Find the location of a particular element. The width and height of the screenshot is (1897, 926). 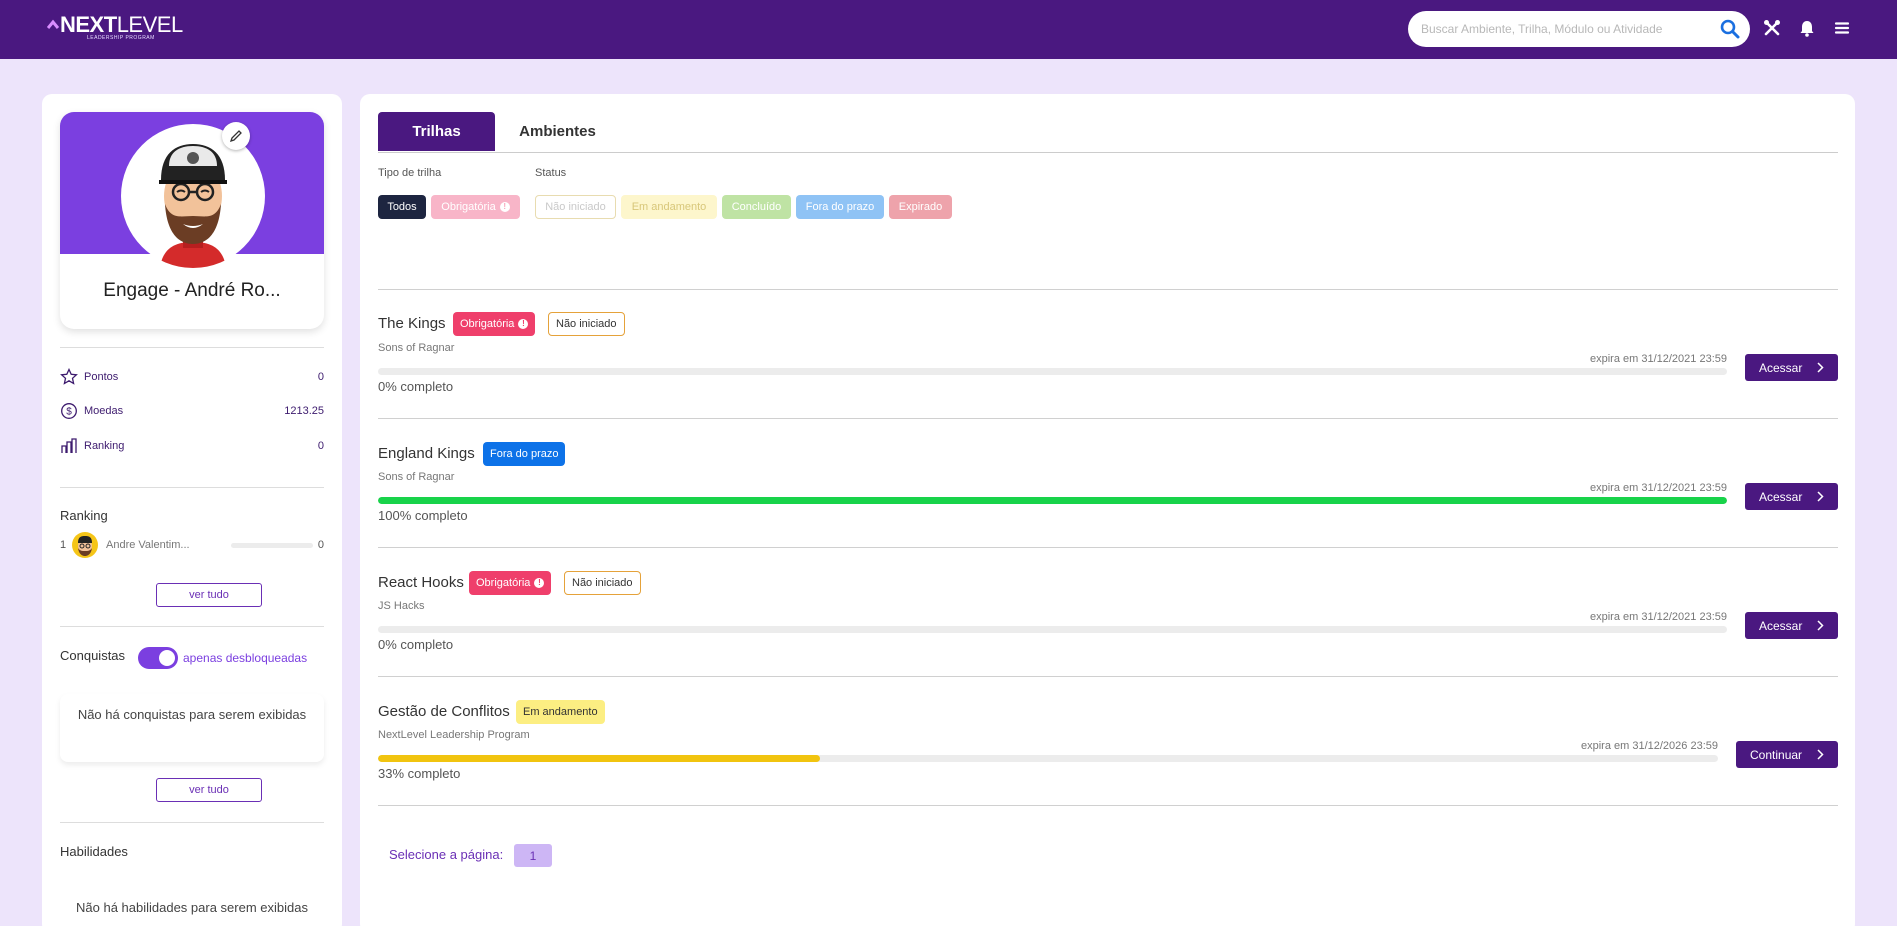

edit-profile-button is located at coordinates (236, 136).